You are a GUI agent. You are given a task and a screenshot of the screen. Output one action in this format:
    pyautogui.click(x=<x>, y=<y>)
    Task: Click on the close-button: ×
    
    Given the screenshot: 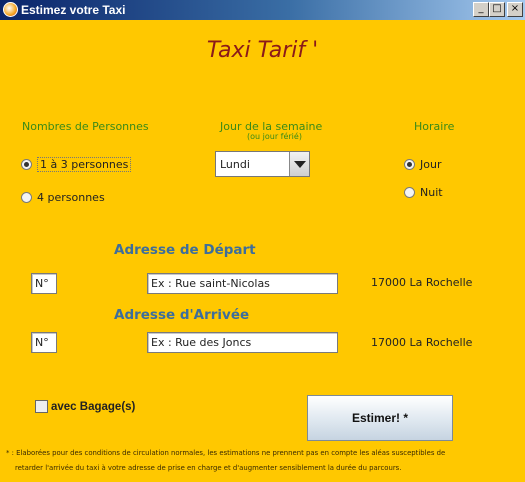 What is the action you would take?
    pyautogui.click(x=515, y=9)
    